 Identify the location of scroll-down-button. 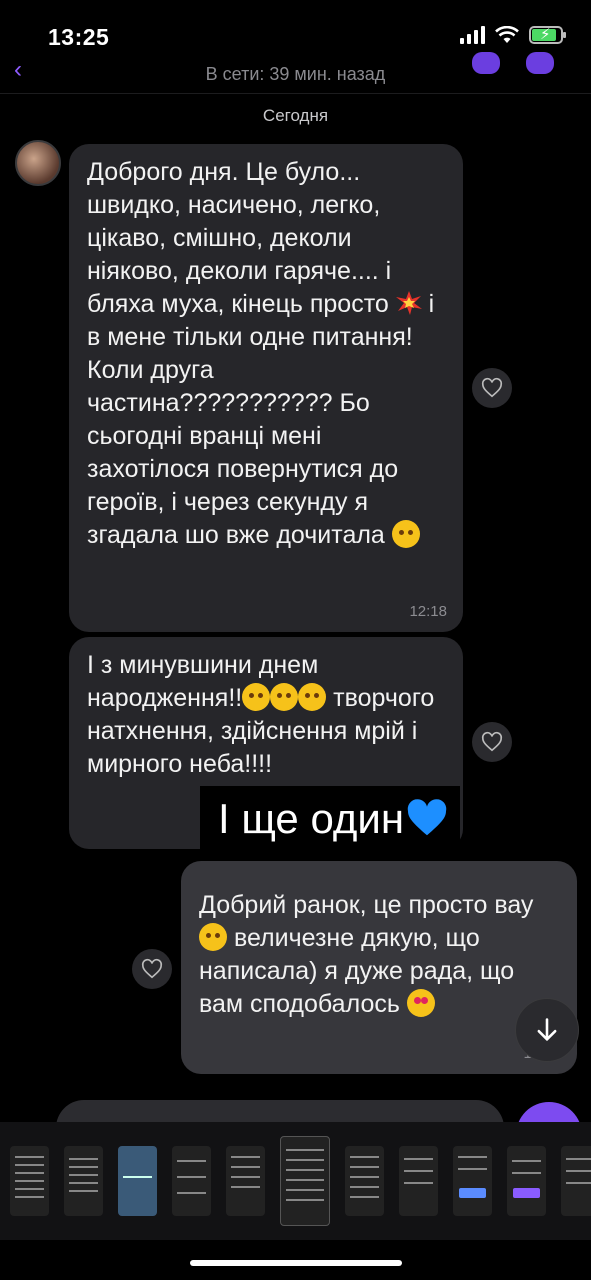
(547, 1030).